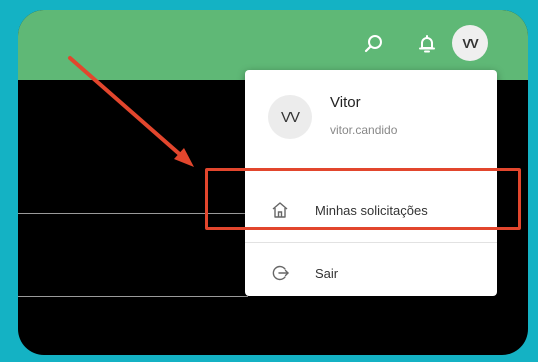 Image resolution: width=538 pixels, height=362 pixels. What do you see at coordinates (427, 44) in the screenshot?
I see `bell-icon` at bounding box center [427, 44].